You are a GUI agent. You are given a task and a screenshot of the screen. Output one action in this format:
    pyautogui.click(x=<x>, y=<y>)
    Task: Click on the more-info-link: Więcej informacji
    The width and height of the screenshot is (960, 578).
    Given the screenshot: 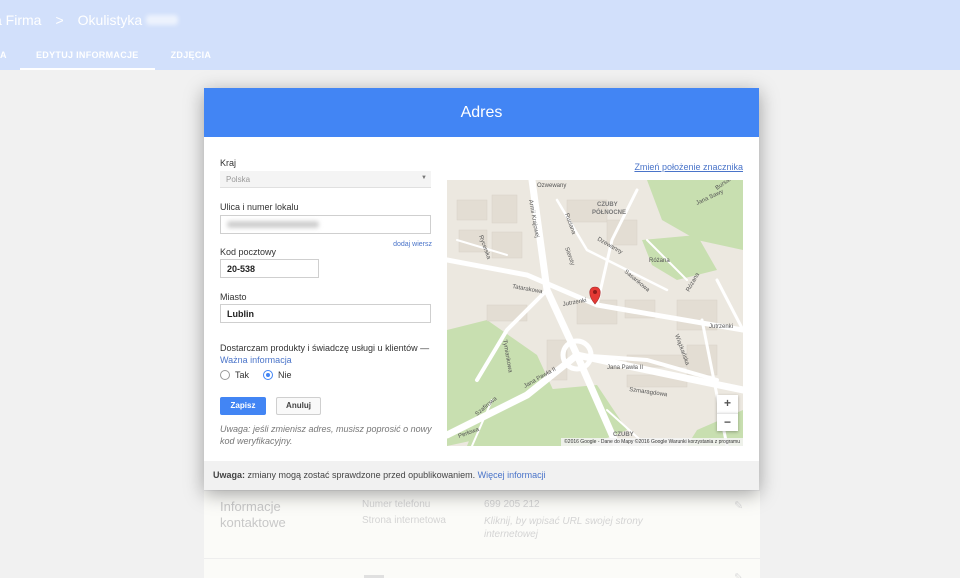 What is the action you would take?
    pyautogui.click(x=512, y=475)
    